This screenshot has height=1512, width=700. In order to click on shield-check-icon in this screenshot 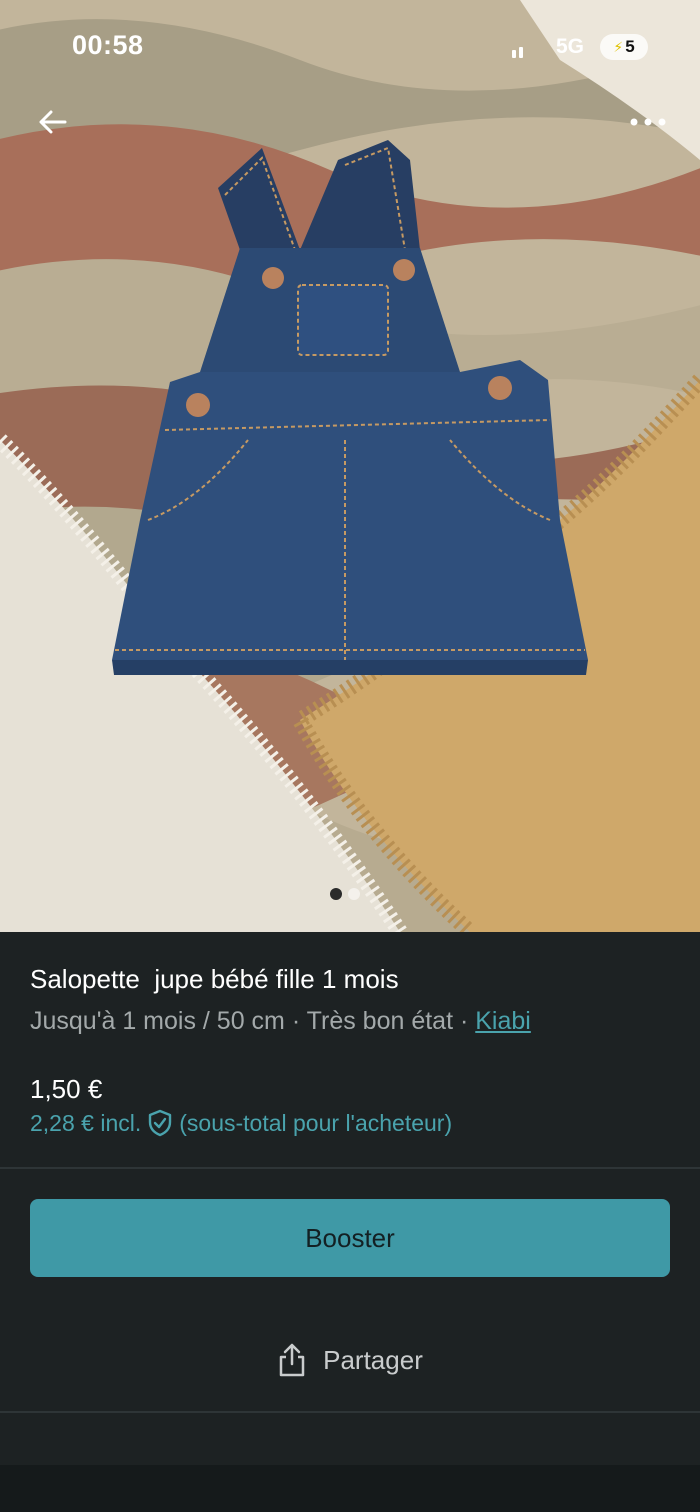, I will do `click(160, 1123)`.